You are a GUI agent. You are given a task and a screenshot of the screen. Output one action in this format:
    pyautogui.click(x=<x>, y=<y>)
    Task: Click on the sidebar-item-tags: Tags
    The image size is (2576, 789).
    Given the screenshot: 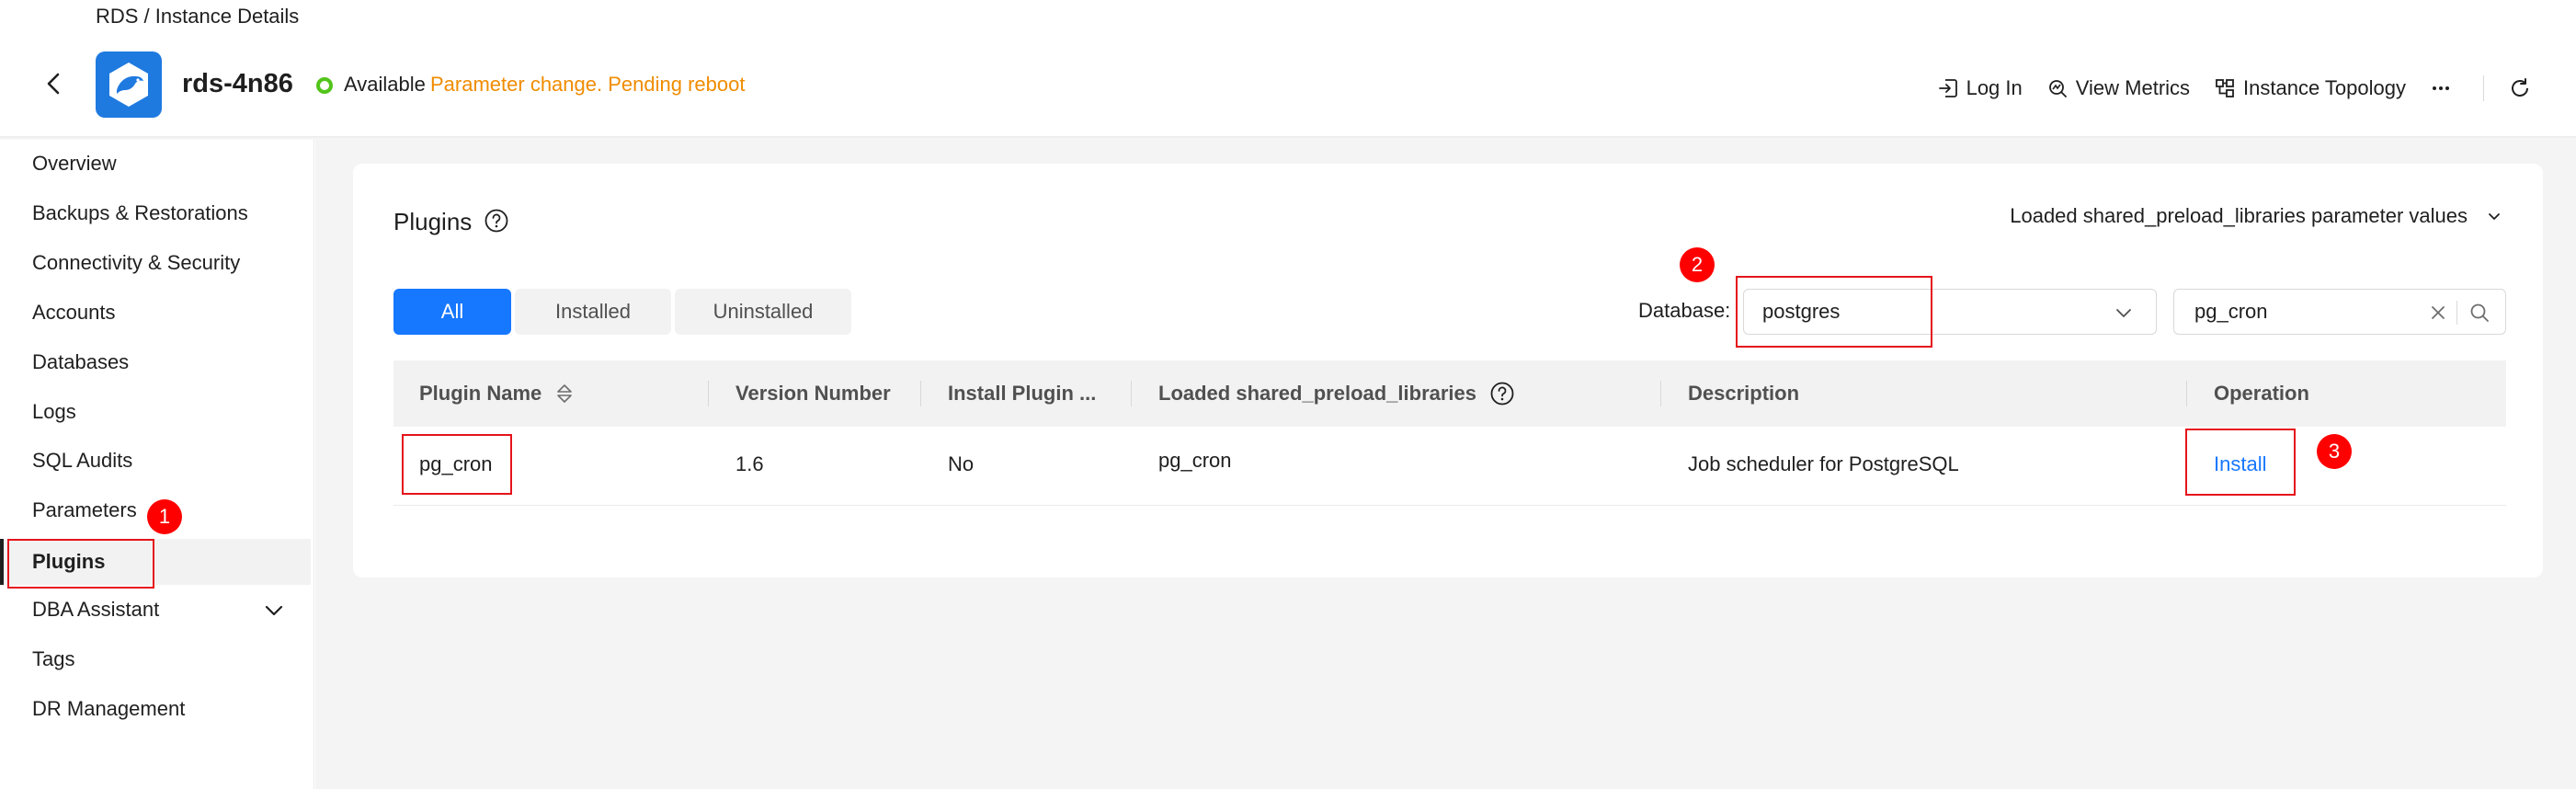 What is the action you would take?
    pyautogui.click(x=155, y=659)
    